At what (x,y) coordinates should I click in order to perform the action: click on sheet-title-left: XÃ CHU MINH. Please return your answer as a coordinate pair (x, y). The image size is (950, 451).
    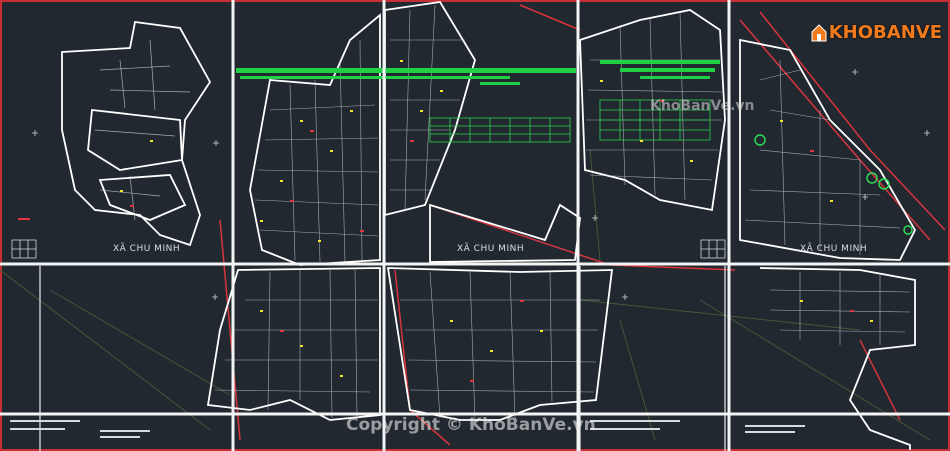
    Looking at the image, I should click on (147, 249).